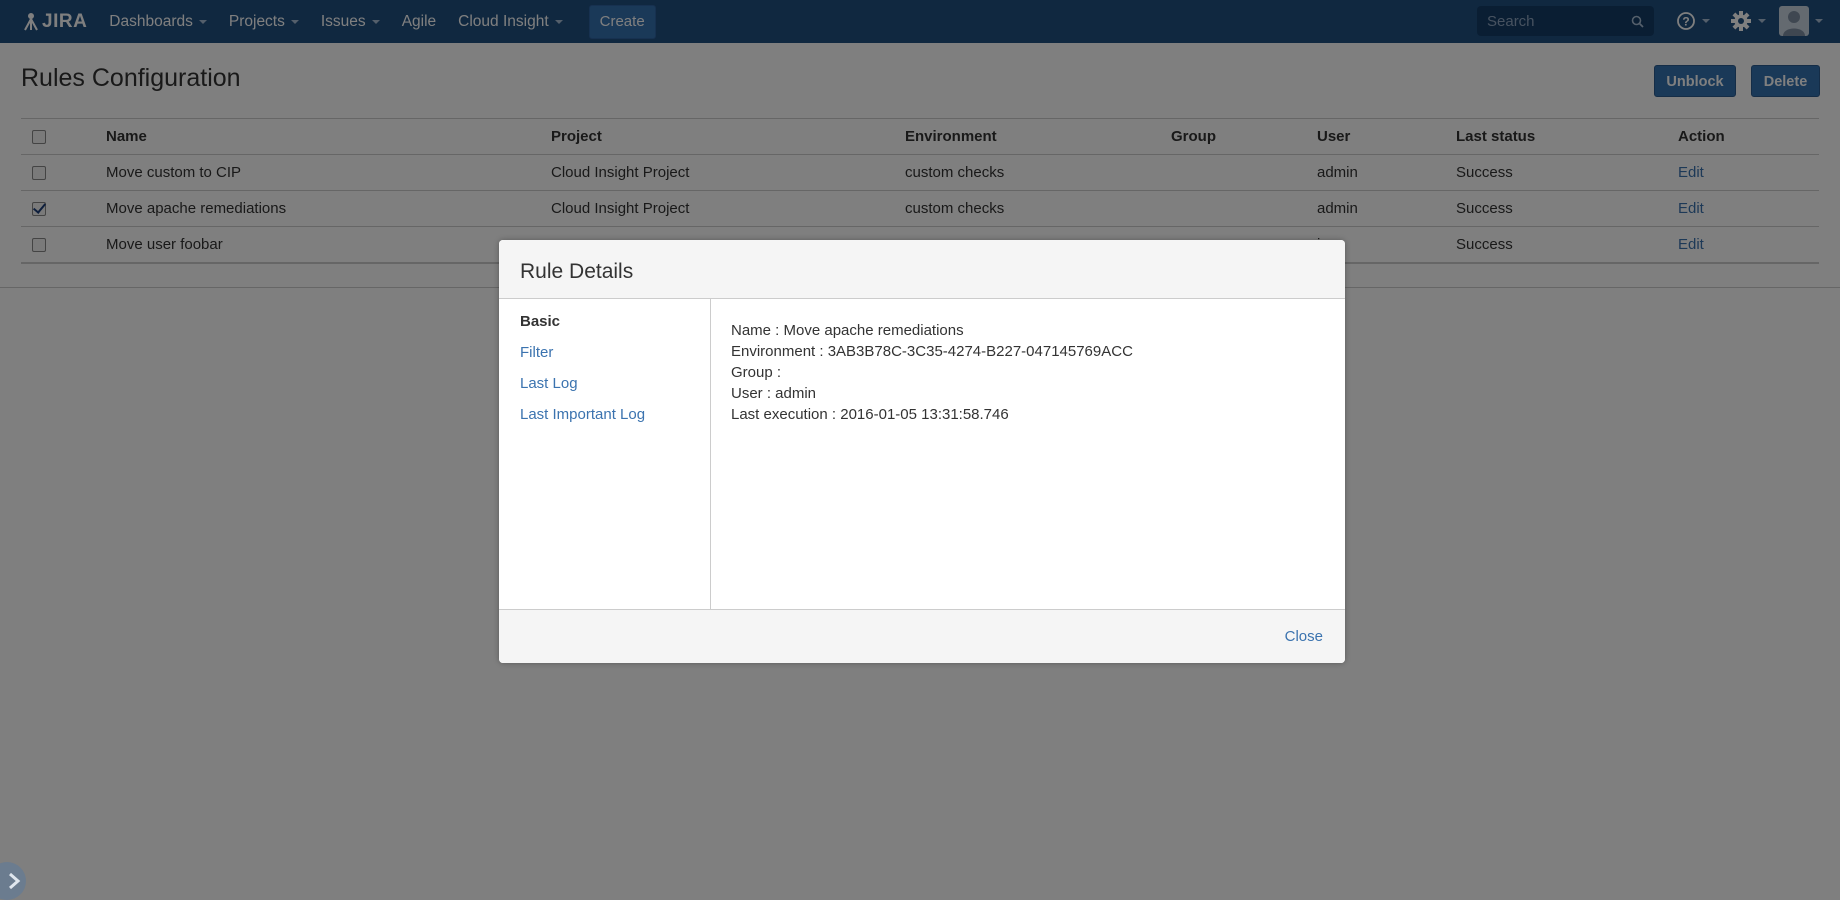 The width and height of the screenshot is (1840, 900). Describe the element at coordinates (756, 372) in the screenshot. I see `detail-group: Group :` at that location.